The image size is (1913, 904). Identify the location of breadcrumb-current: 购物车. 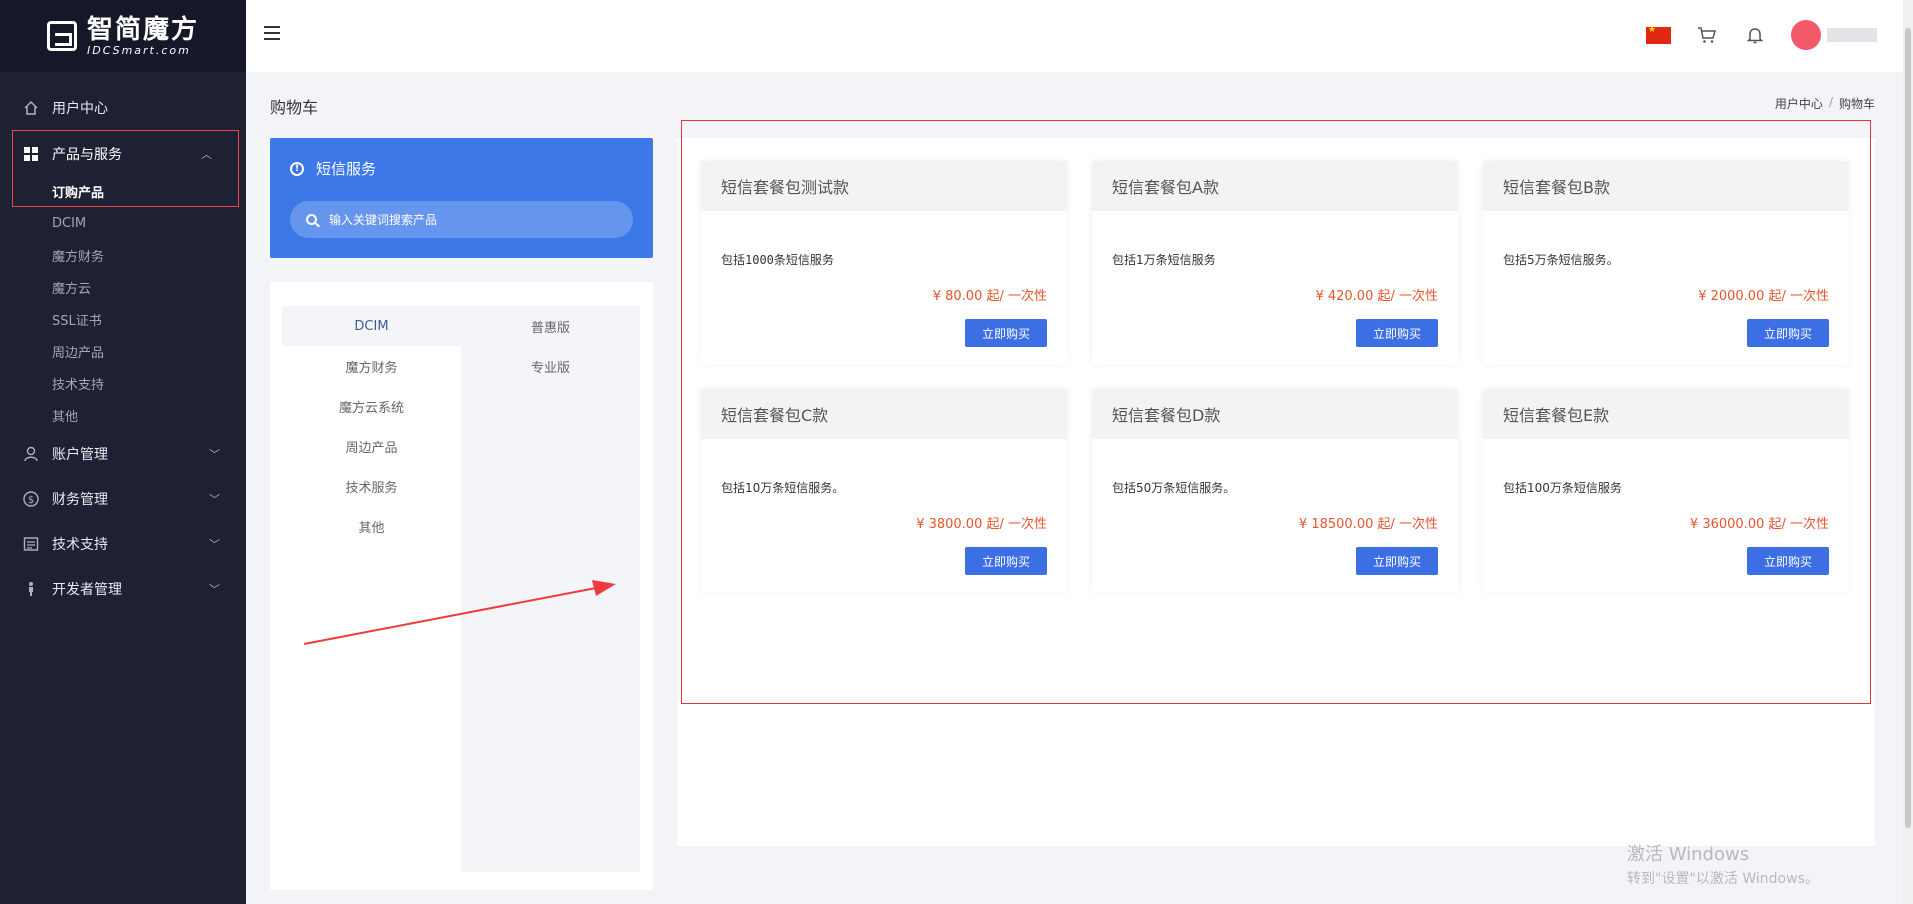
(1856, 104).